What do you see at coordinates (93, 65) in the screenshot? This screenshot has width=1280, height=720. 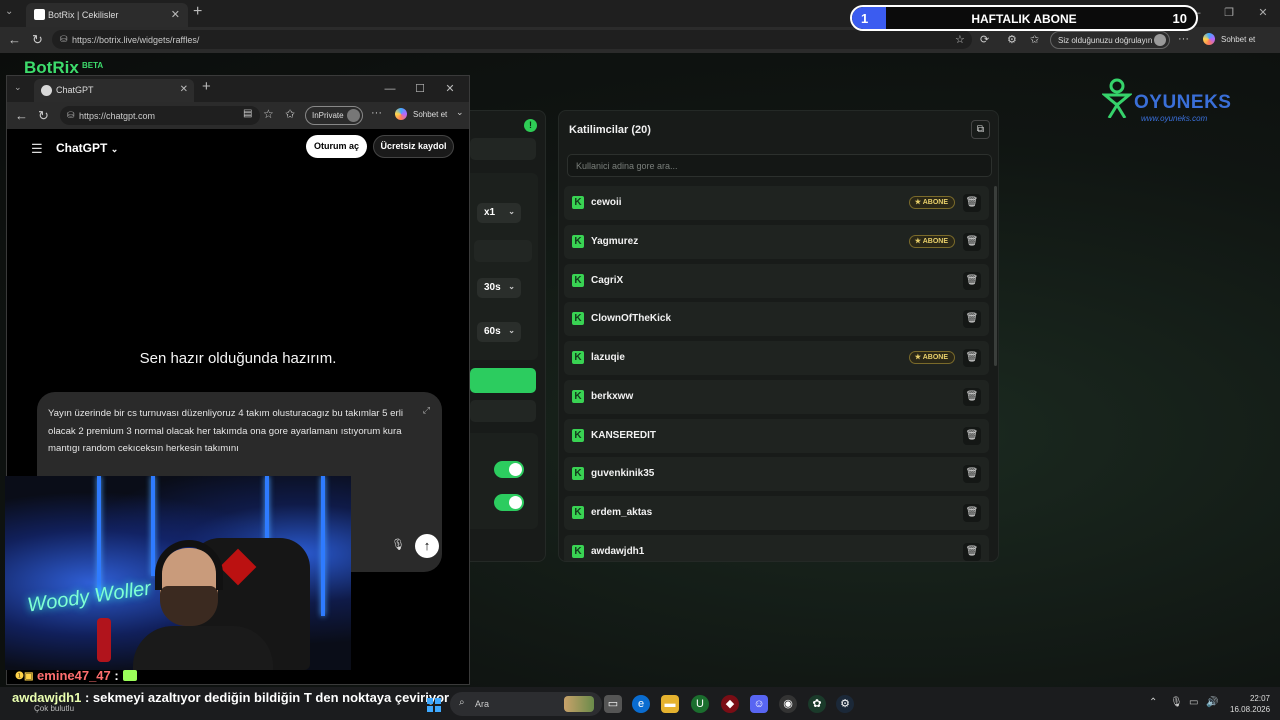 I see `beta-badge: BETA` at bounding box center [93, 65].